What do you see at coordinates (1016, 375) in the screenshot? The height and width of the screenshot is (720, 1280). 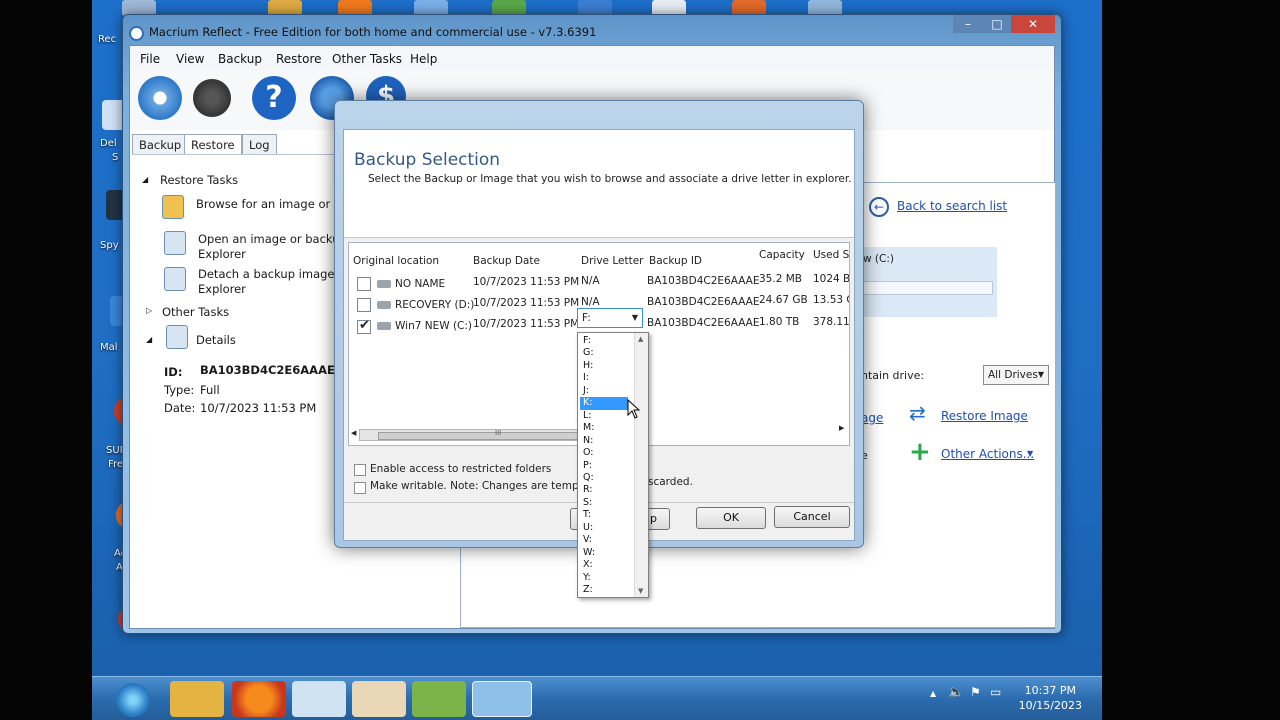 I see `drive-filter-select: All Drives ▼` at bounding box center [1016, 375].